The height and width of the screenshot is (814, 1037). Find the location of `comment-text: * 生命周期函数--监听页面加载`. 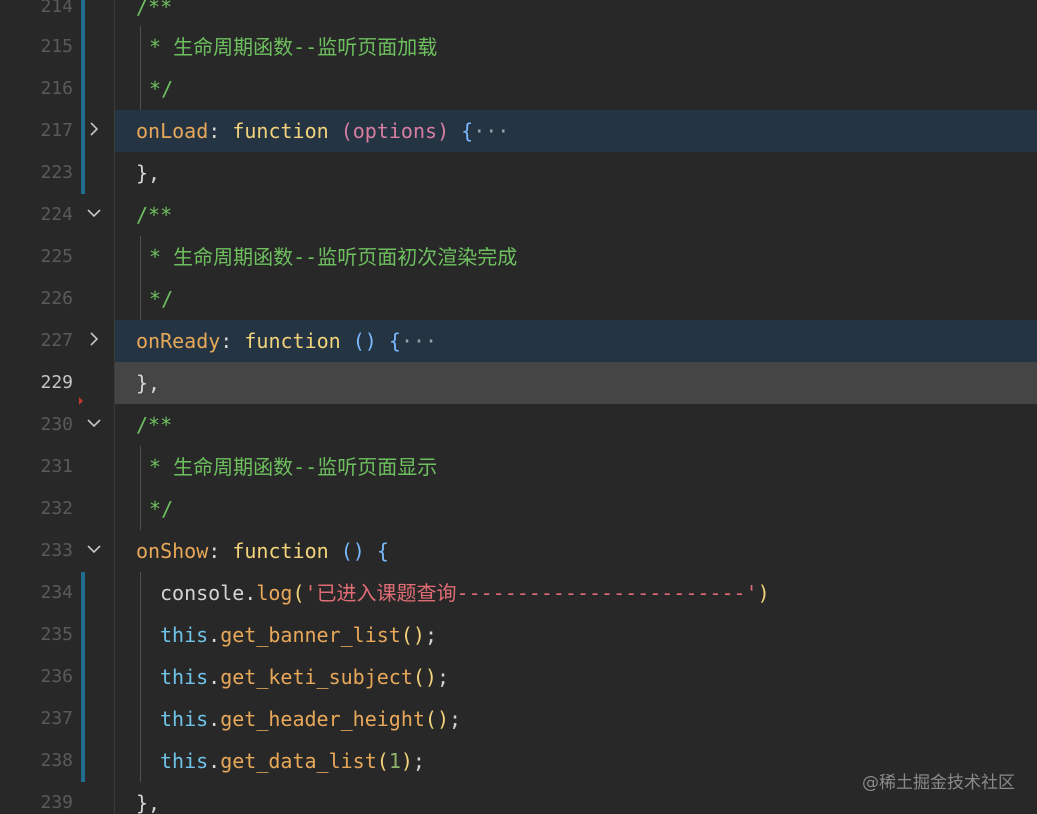

comment-text: * 生命周期函数--监听页面加载 is located at coordinates (287, 47).